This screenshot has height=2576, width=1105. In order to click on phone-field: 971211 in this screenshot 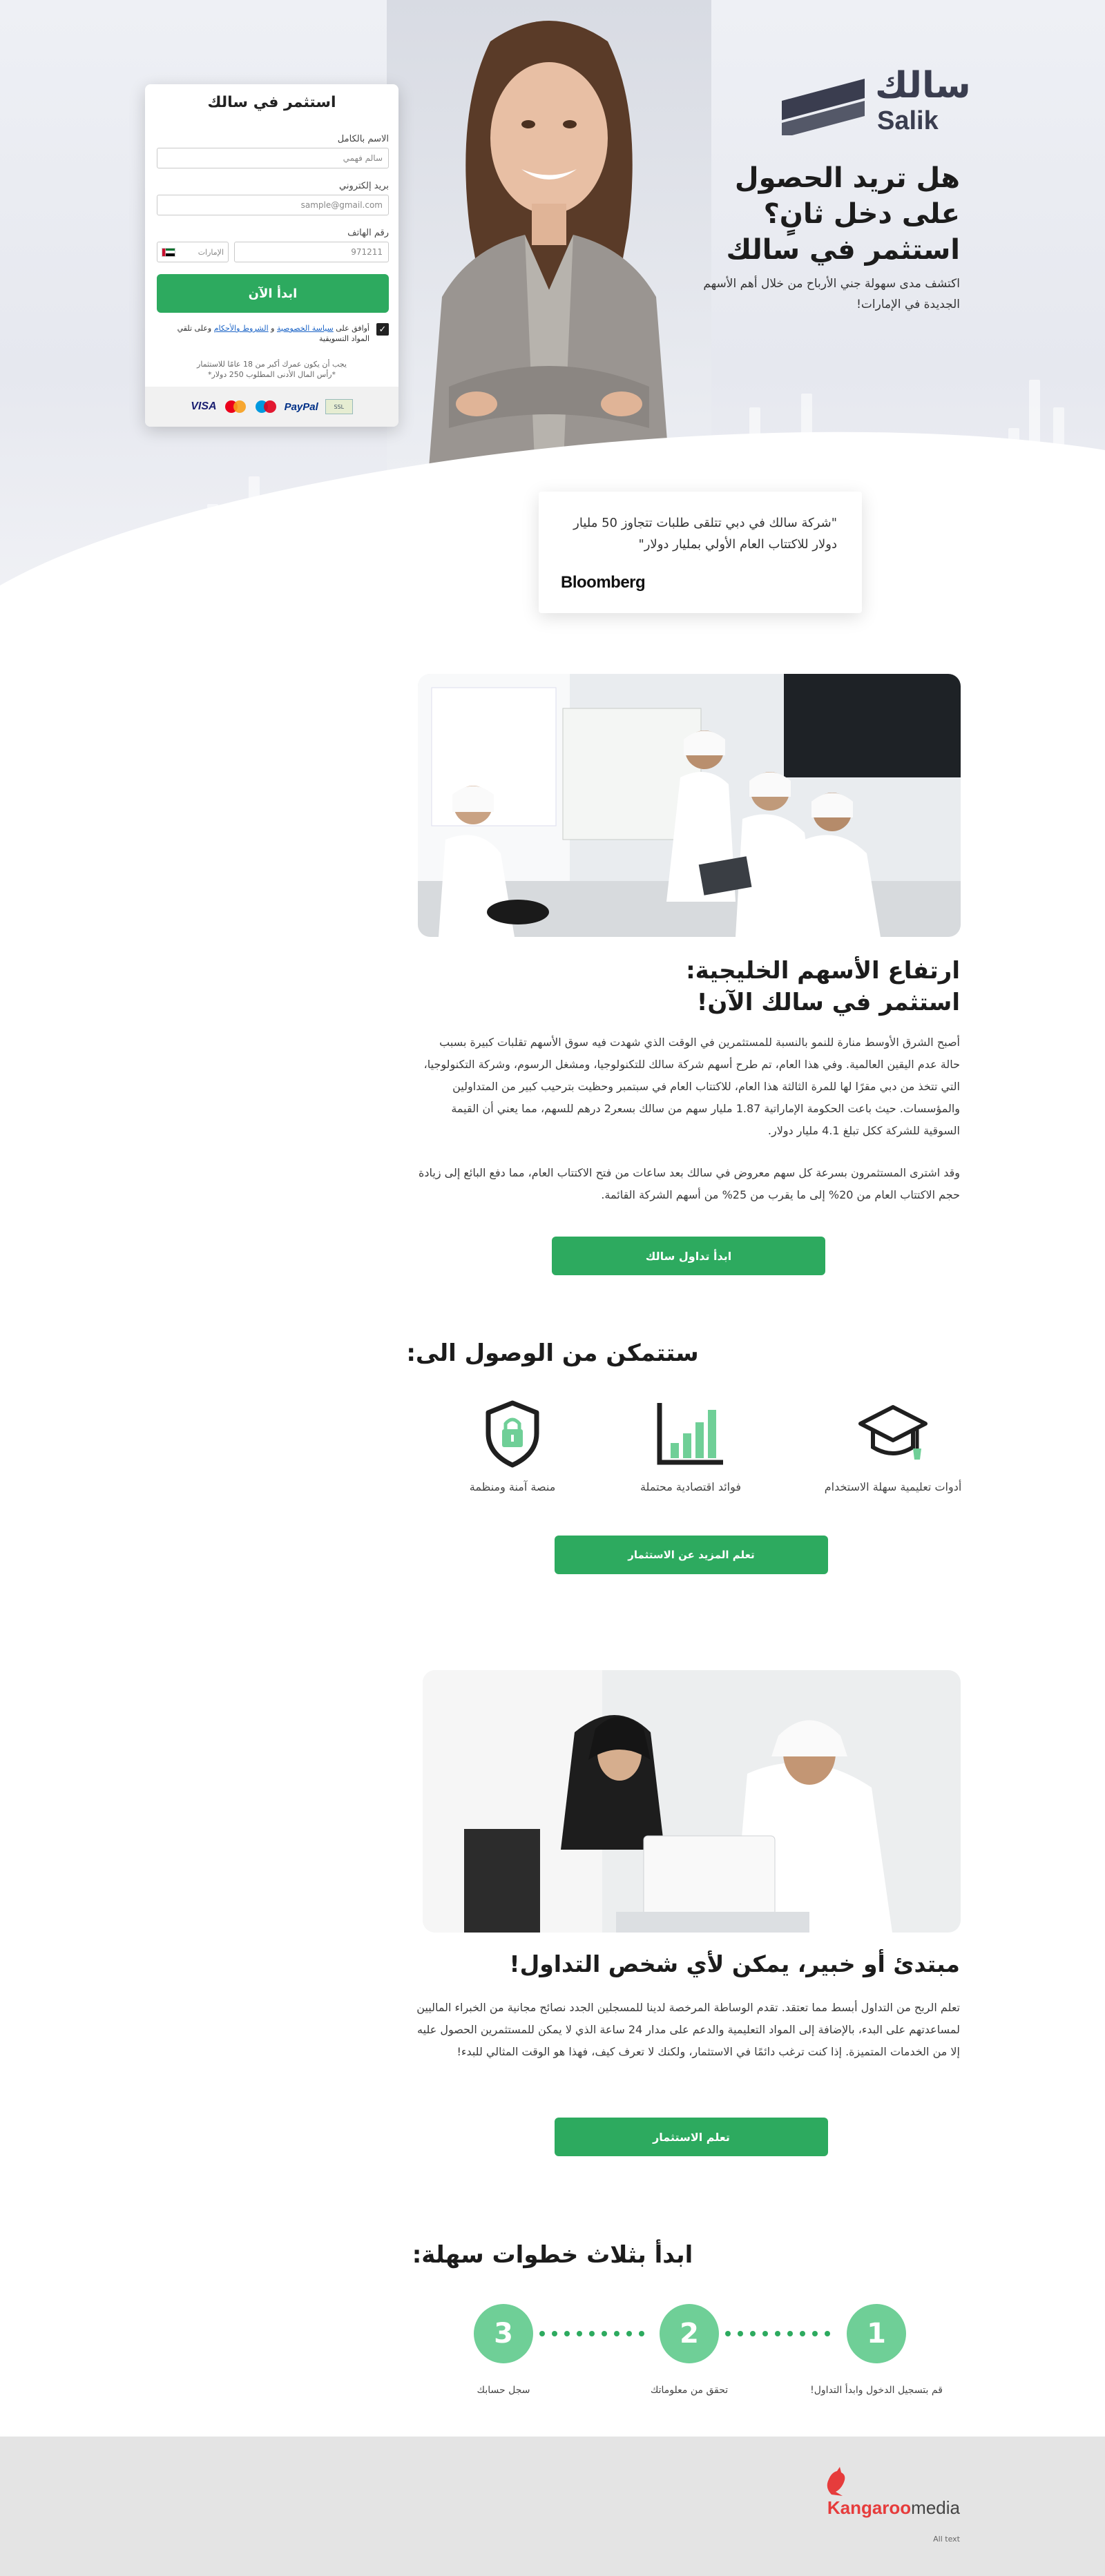, I will do `click(311, 252)`.